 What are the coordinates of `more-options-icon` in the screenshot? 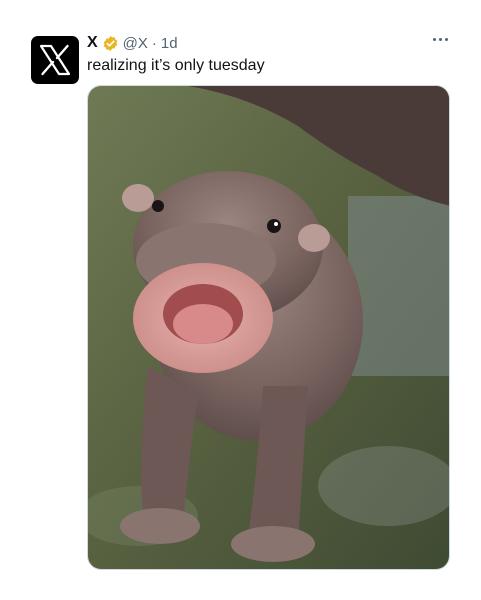 It's located at (440, 39).